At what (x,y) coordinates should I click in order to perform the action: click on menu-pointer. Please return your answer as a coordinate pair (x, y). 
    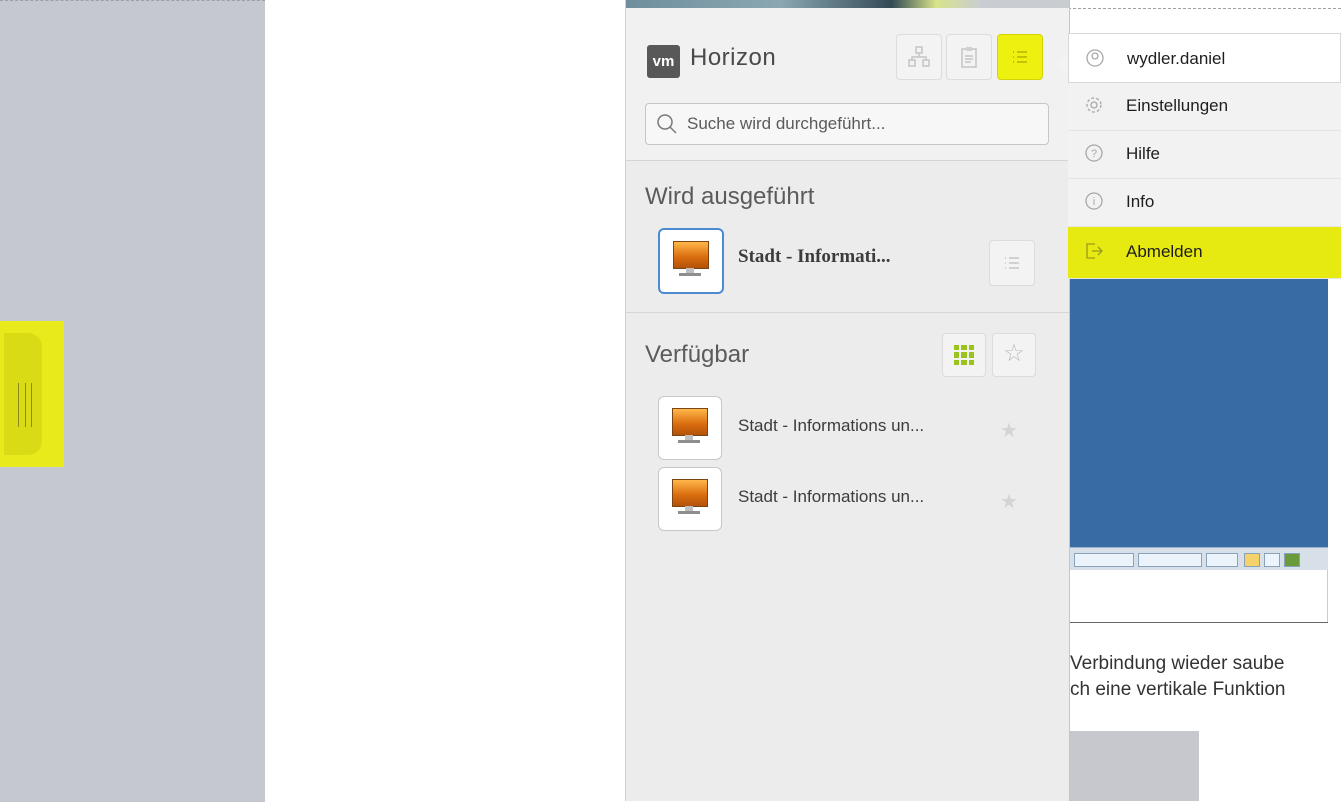
    Looking at the image, I should click on (1061, 64).